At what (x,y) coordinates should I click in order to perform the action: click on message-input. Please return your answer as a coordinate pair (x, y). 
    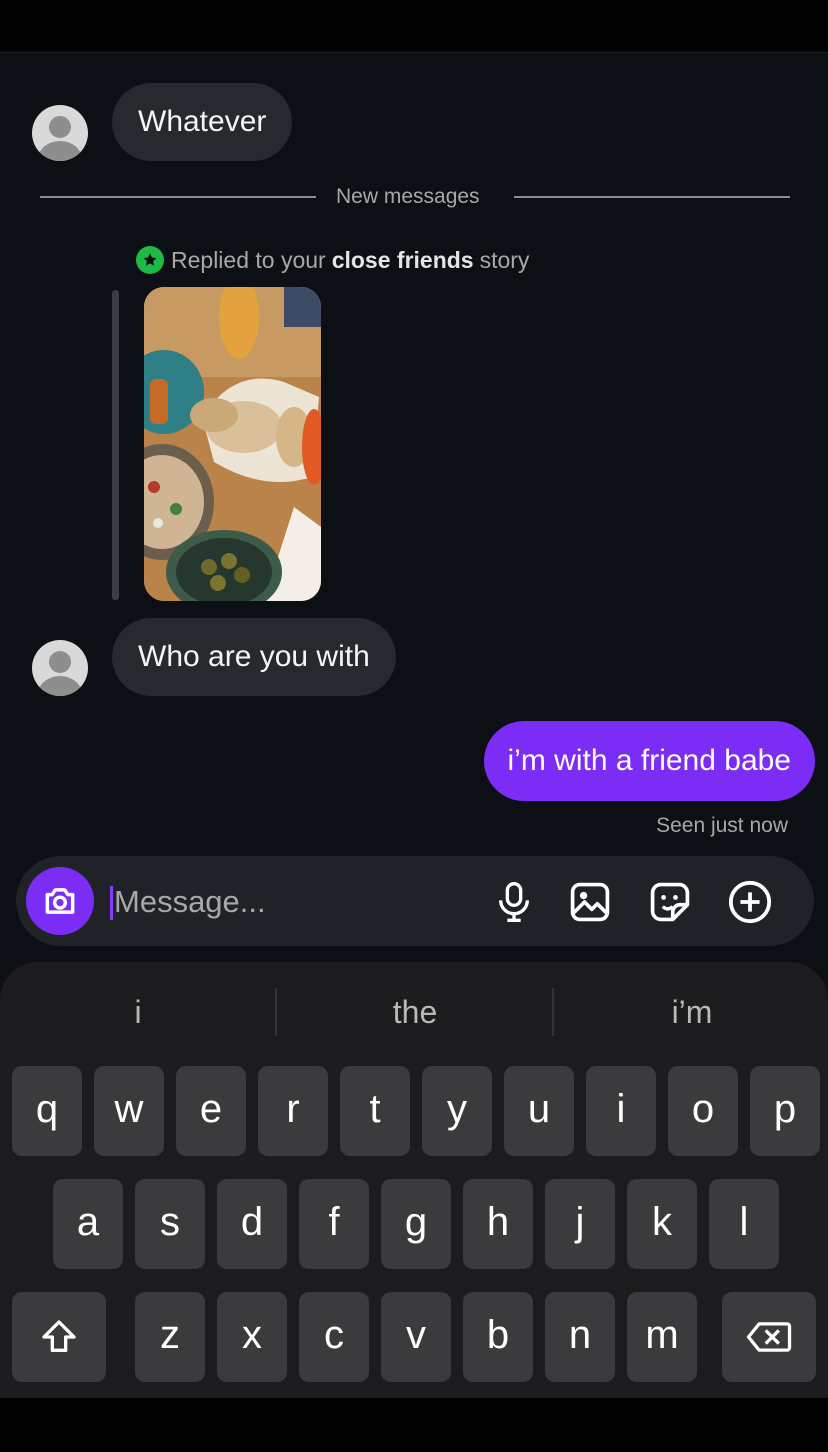
    Looking at the image, I should click on (264, 902).